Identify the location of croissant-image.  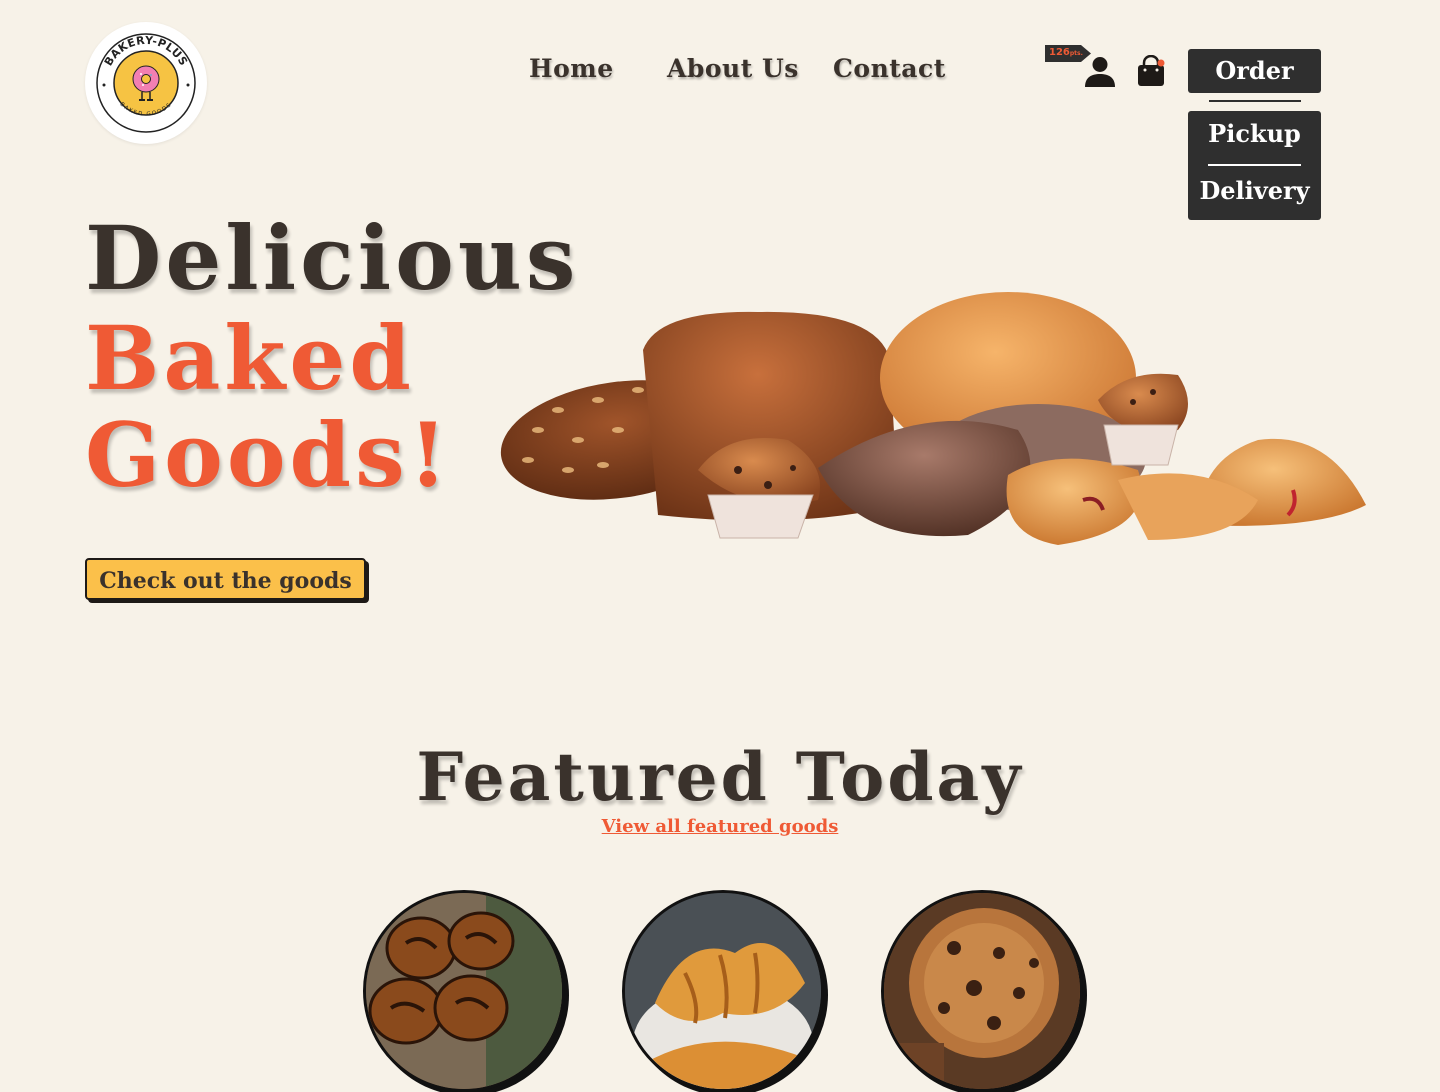
(723, 991).